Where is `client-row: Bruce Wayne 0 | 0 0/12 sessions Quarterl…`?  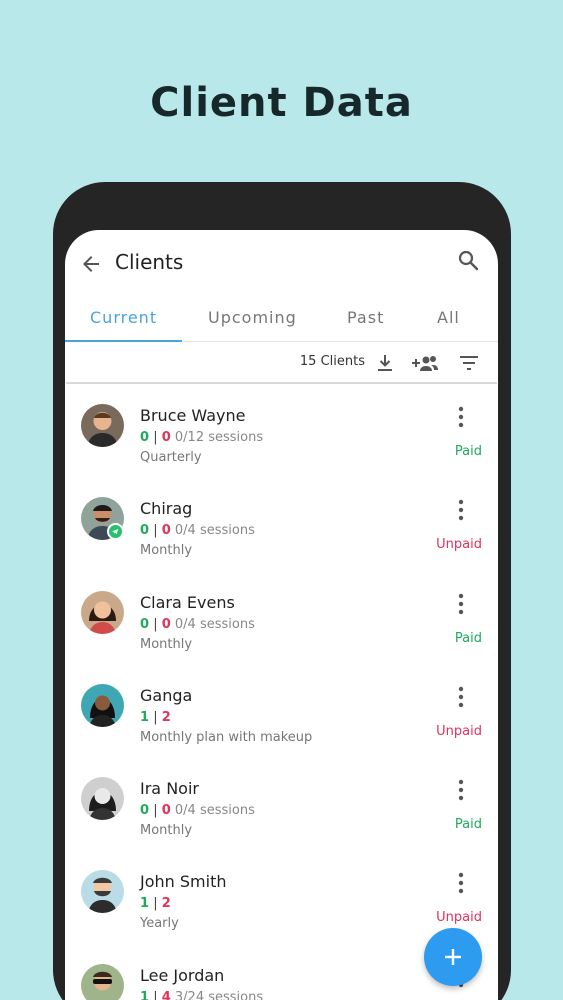
client-row: Bruce Wayne 0 | 0 0/12 sessions Quarterl… is located at coordinates (281, 430).